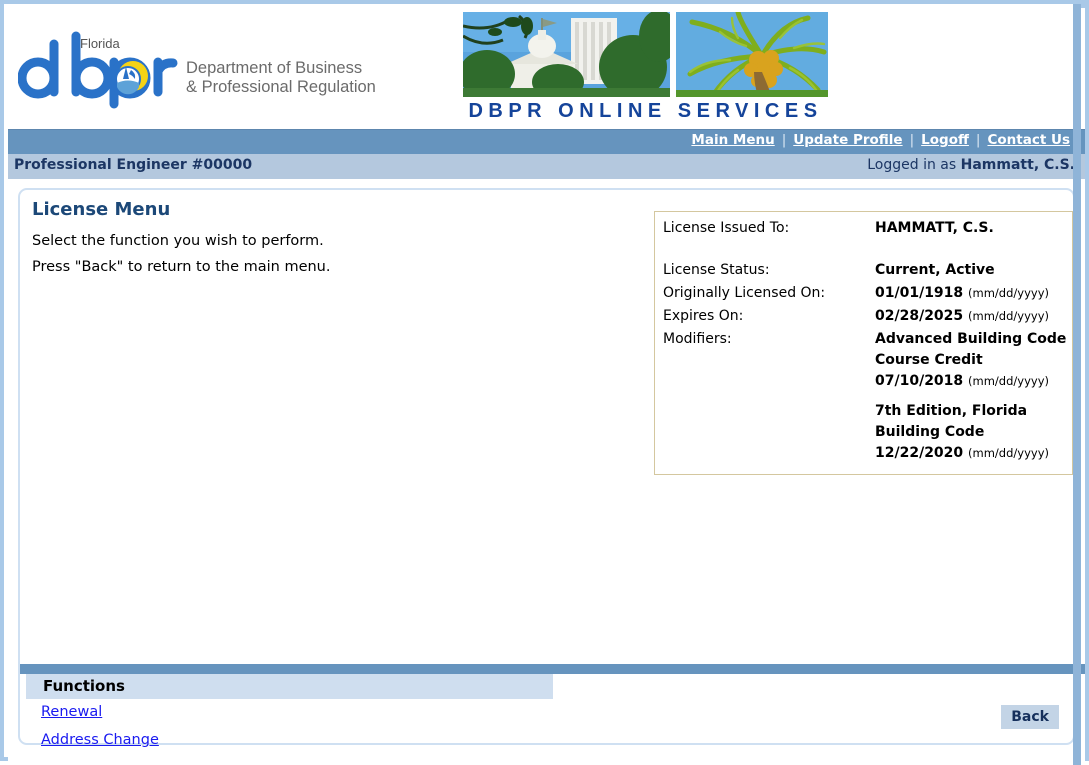 Image resolution: width=1089 pixels, height=765 pixels. Describe the element at coordinates (697, 339) in the screenshot. I see `modifiers-label: Modifiers:` at that location.